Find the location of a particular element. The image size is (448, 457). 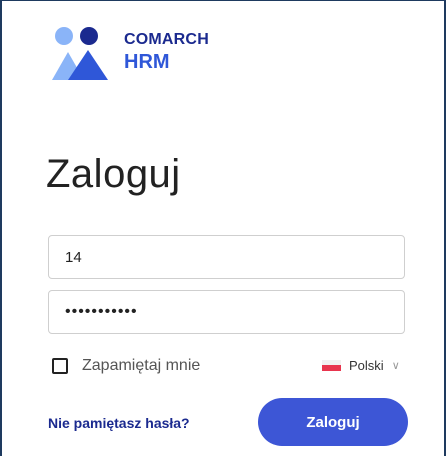

login-button: Zaloguj is located at coordinates (333, 422).